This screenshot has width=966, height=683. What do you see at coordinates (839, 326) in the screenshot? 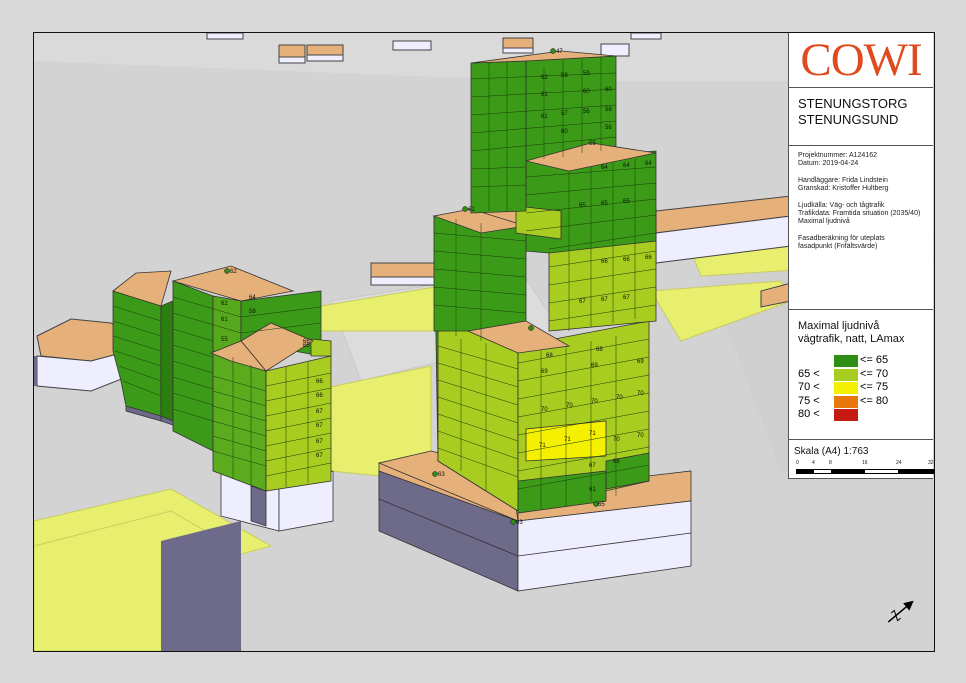
I see `legend-title: Maximal ljudnivå` at bounding box center [839, 326].